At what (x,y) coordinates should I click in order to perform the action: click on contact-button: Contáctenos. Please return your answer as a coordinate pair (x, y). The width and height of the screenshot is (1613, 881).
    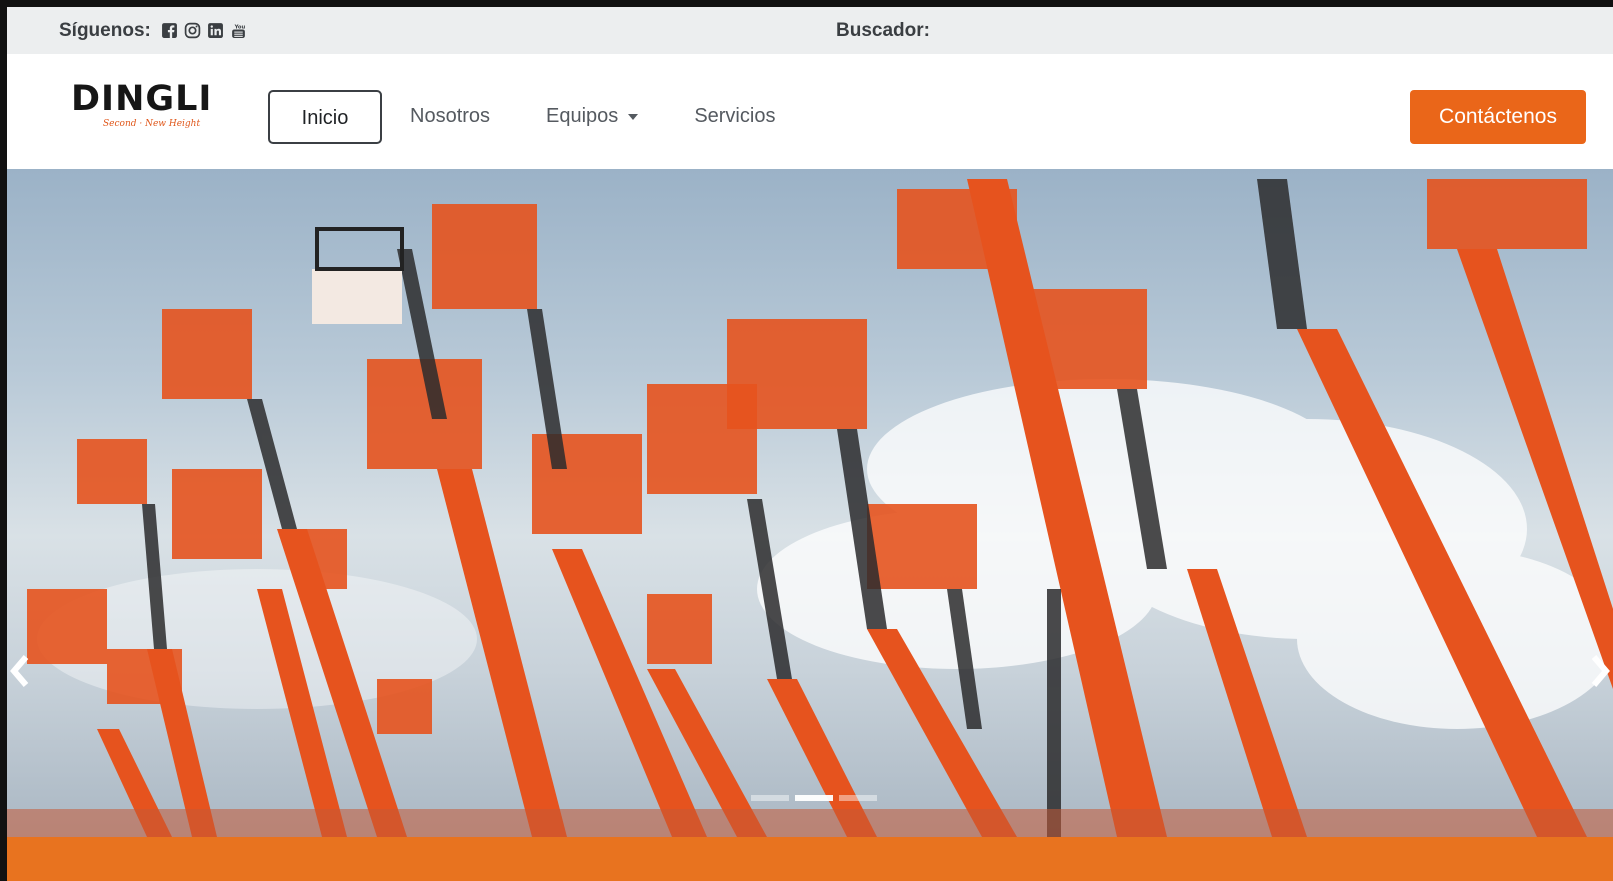
    Looking at the image, I should click on (1498, 117).